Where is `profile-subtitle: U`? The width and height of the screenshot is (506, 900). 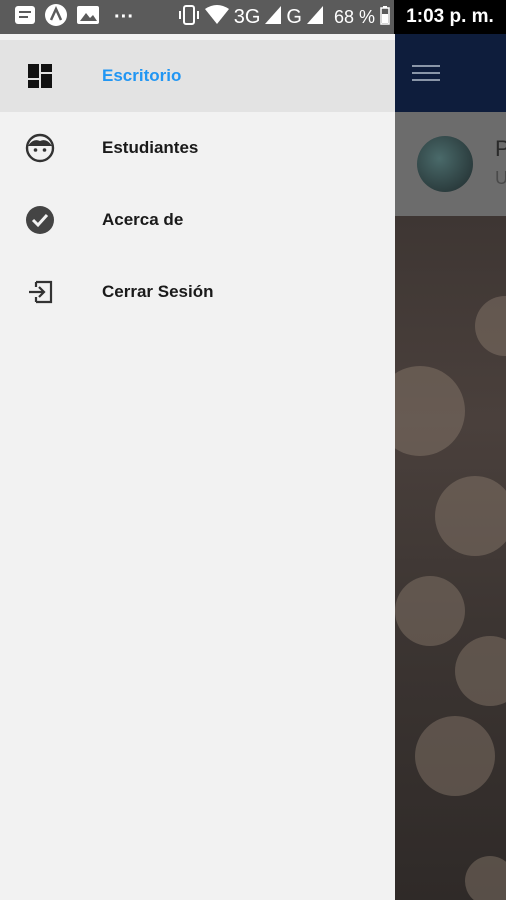 profile-subtitle: U is located at coordinates (500, 178).